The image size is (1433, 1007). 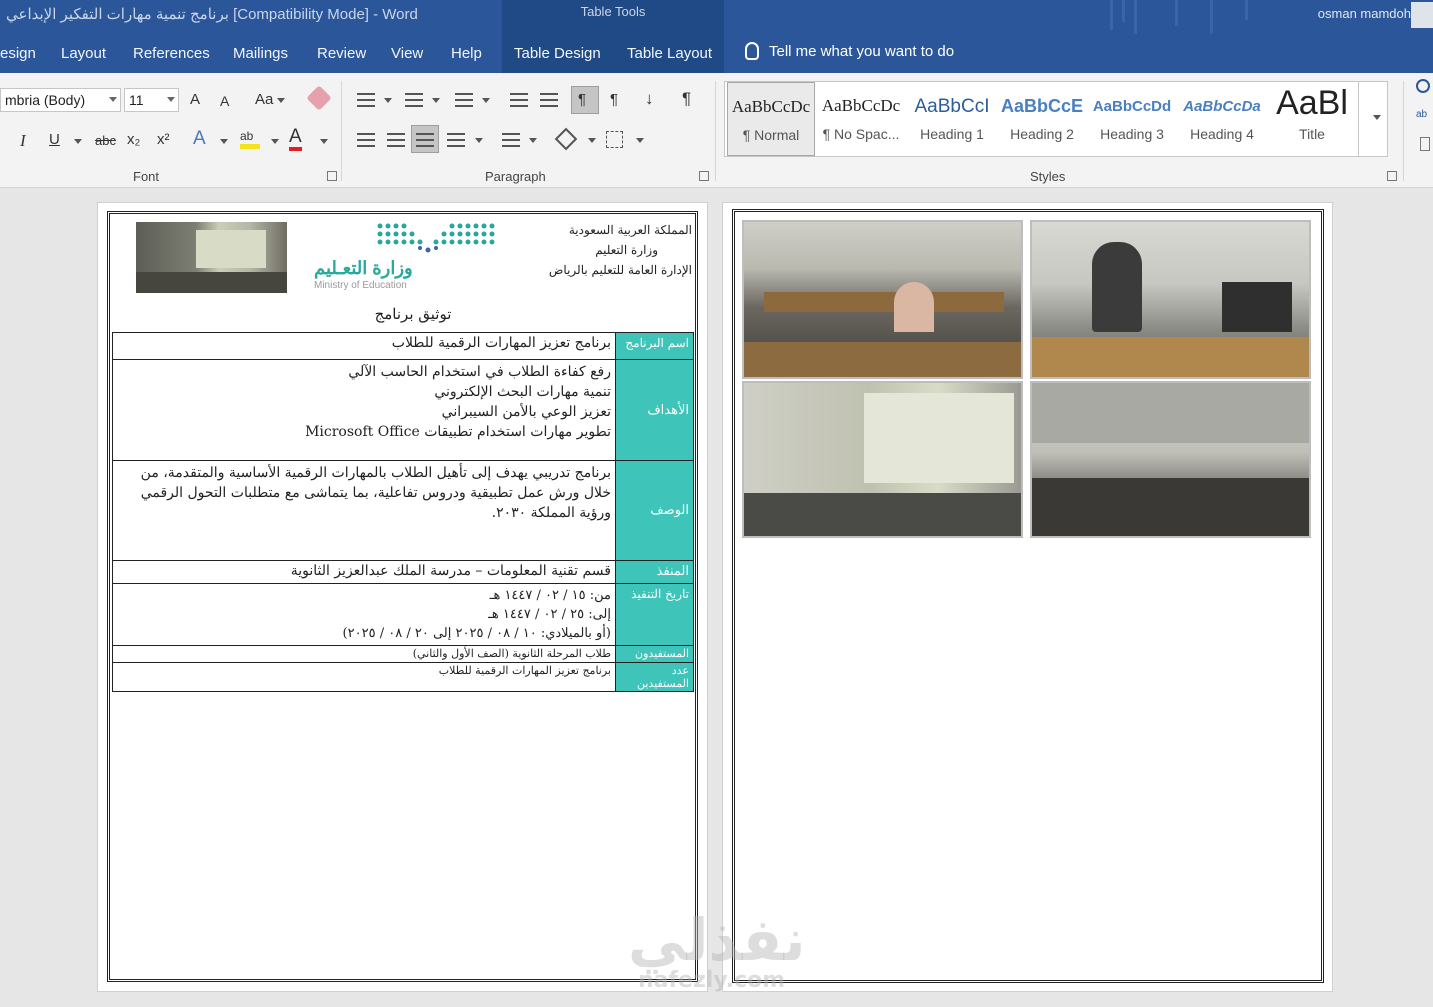 I want to click on window-strip, so click(x=1170, y=413).